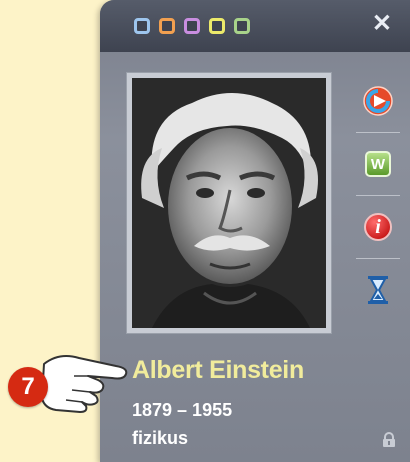 Image resolution: width=410 pixels, height=462 pixels. I want to click on color-dot-blue, so click(142, 26).